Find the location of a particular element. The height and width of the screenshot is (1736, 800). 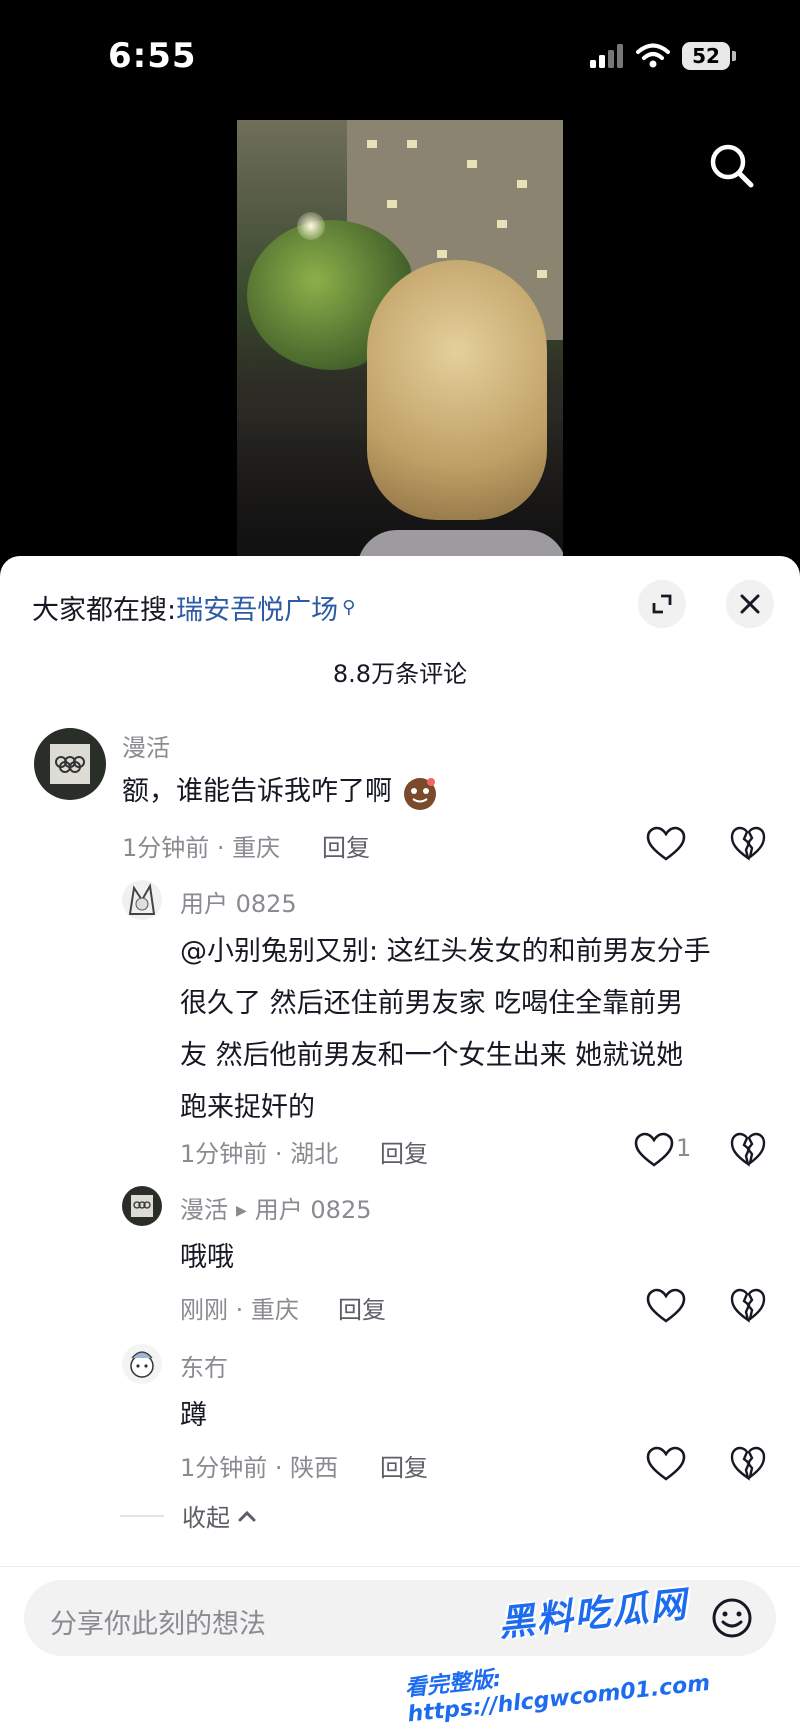

expand-icon is located at coordinates (662, 604).